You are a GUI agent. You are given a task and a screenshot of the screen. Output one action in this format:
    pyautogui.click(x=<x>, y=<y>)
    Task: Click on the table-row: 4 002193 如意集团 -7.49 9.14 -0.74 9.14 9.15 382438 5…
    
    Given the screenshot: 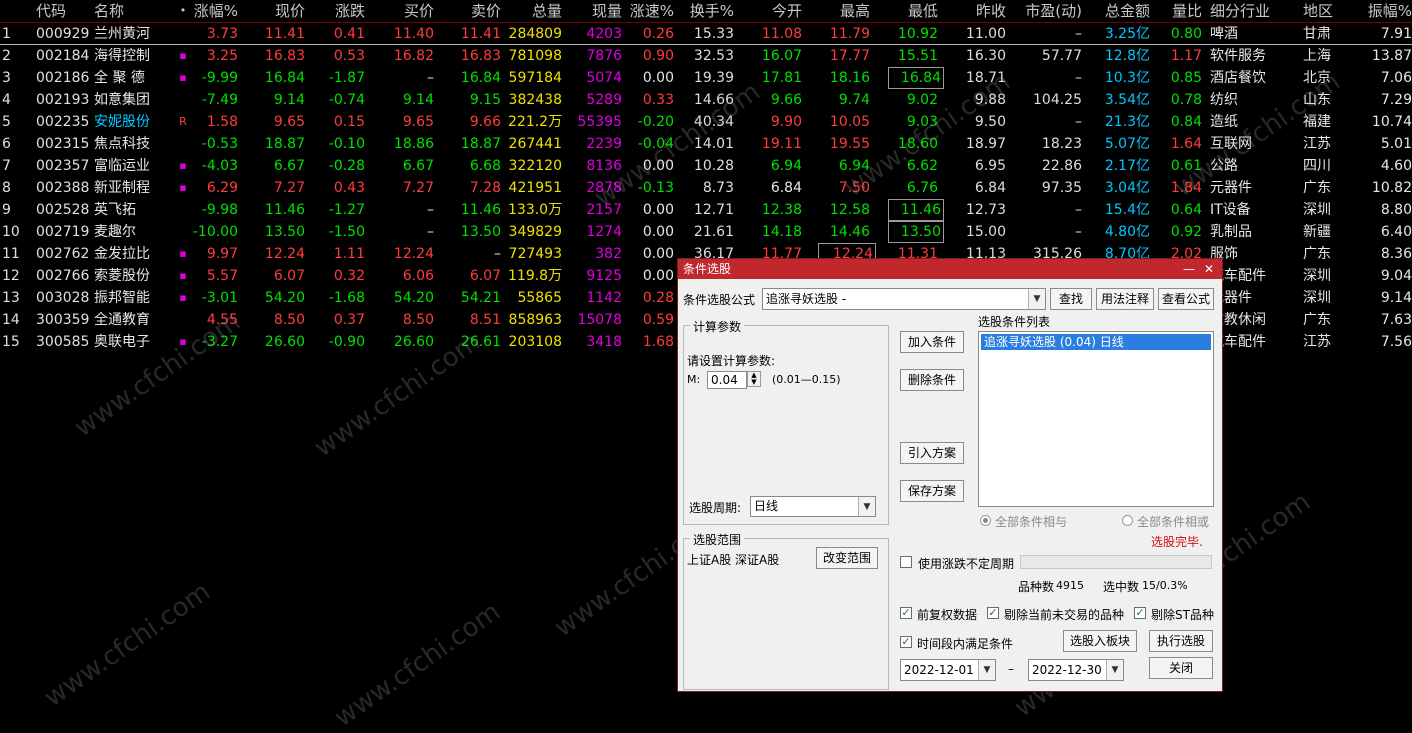 What is the action you would take?
    pyautogui.click(x=706, y=100)
    